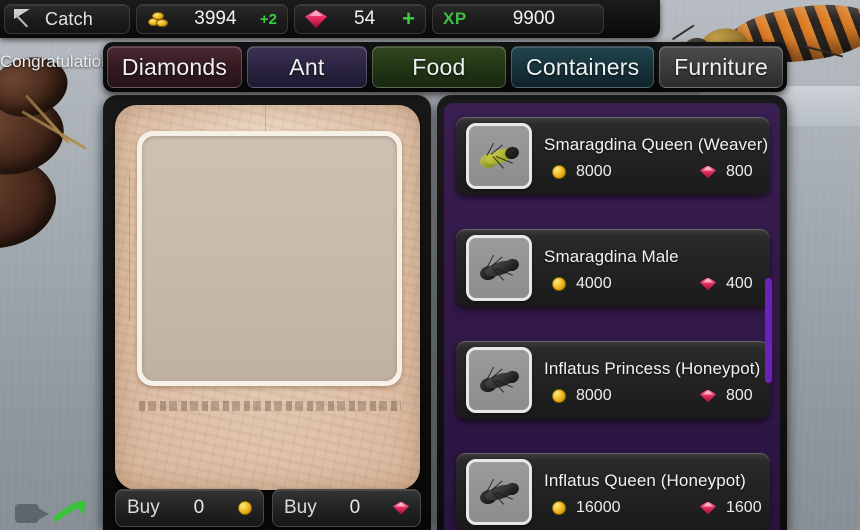 This screenshot has width=860, height=530. Describe the element at coordinates (268, 19) in the screenshot. I see `gold-delta: +2` at that location.